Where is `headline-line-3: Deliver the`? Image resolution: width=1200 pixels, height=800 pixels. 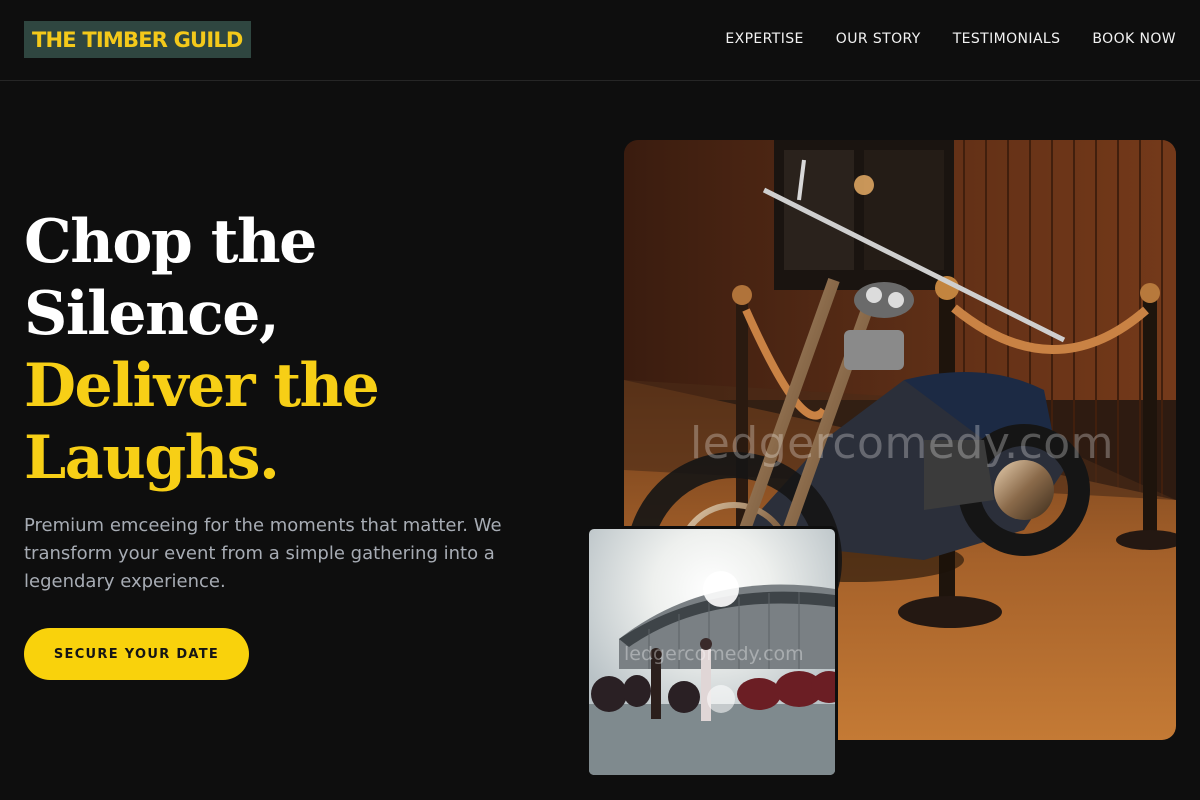 headline-line-3: Deliver the is located at coordinates (202, 386).